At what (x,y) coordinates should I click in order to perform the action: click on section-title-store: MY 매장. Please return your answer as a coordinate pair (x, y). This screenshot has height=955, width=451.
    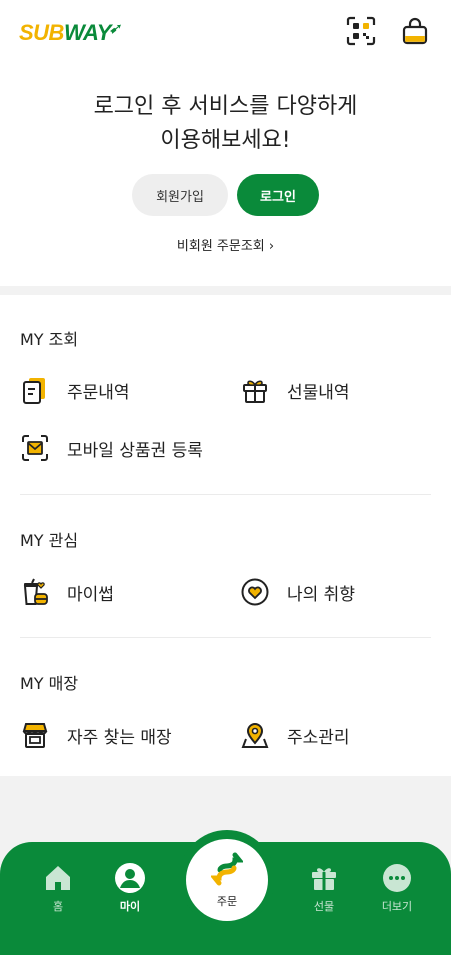
    Looking at the image, I should click on (49, 683).